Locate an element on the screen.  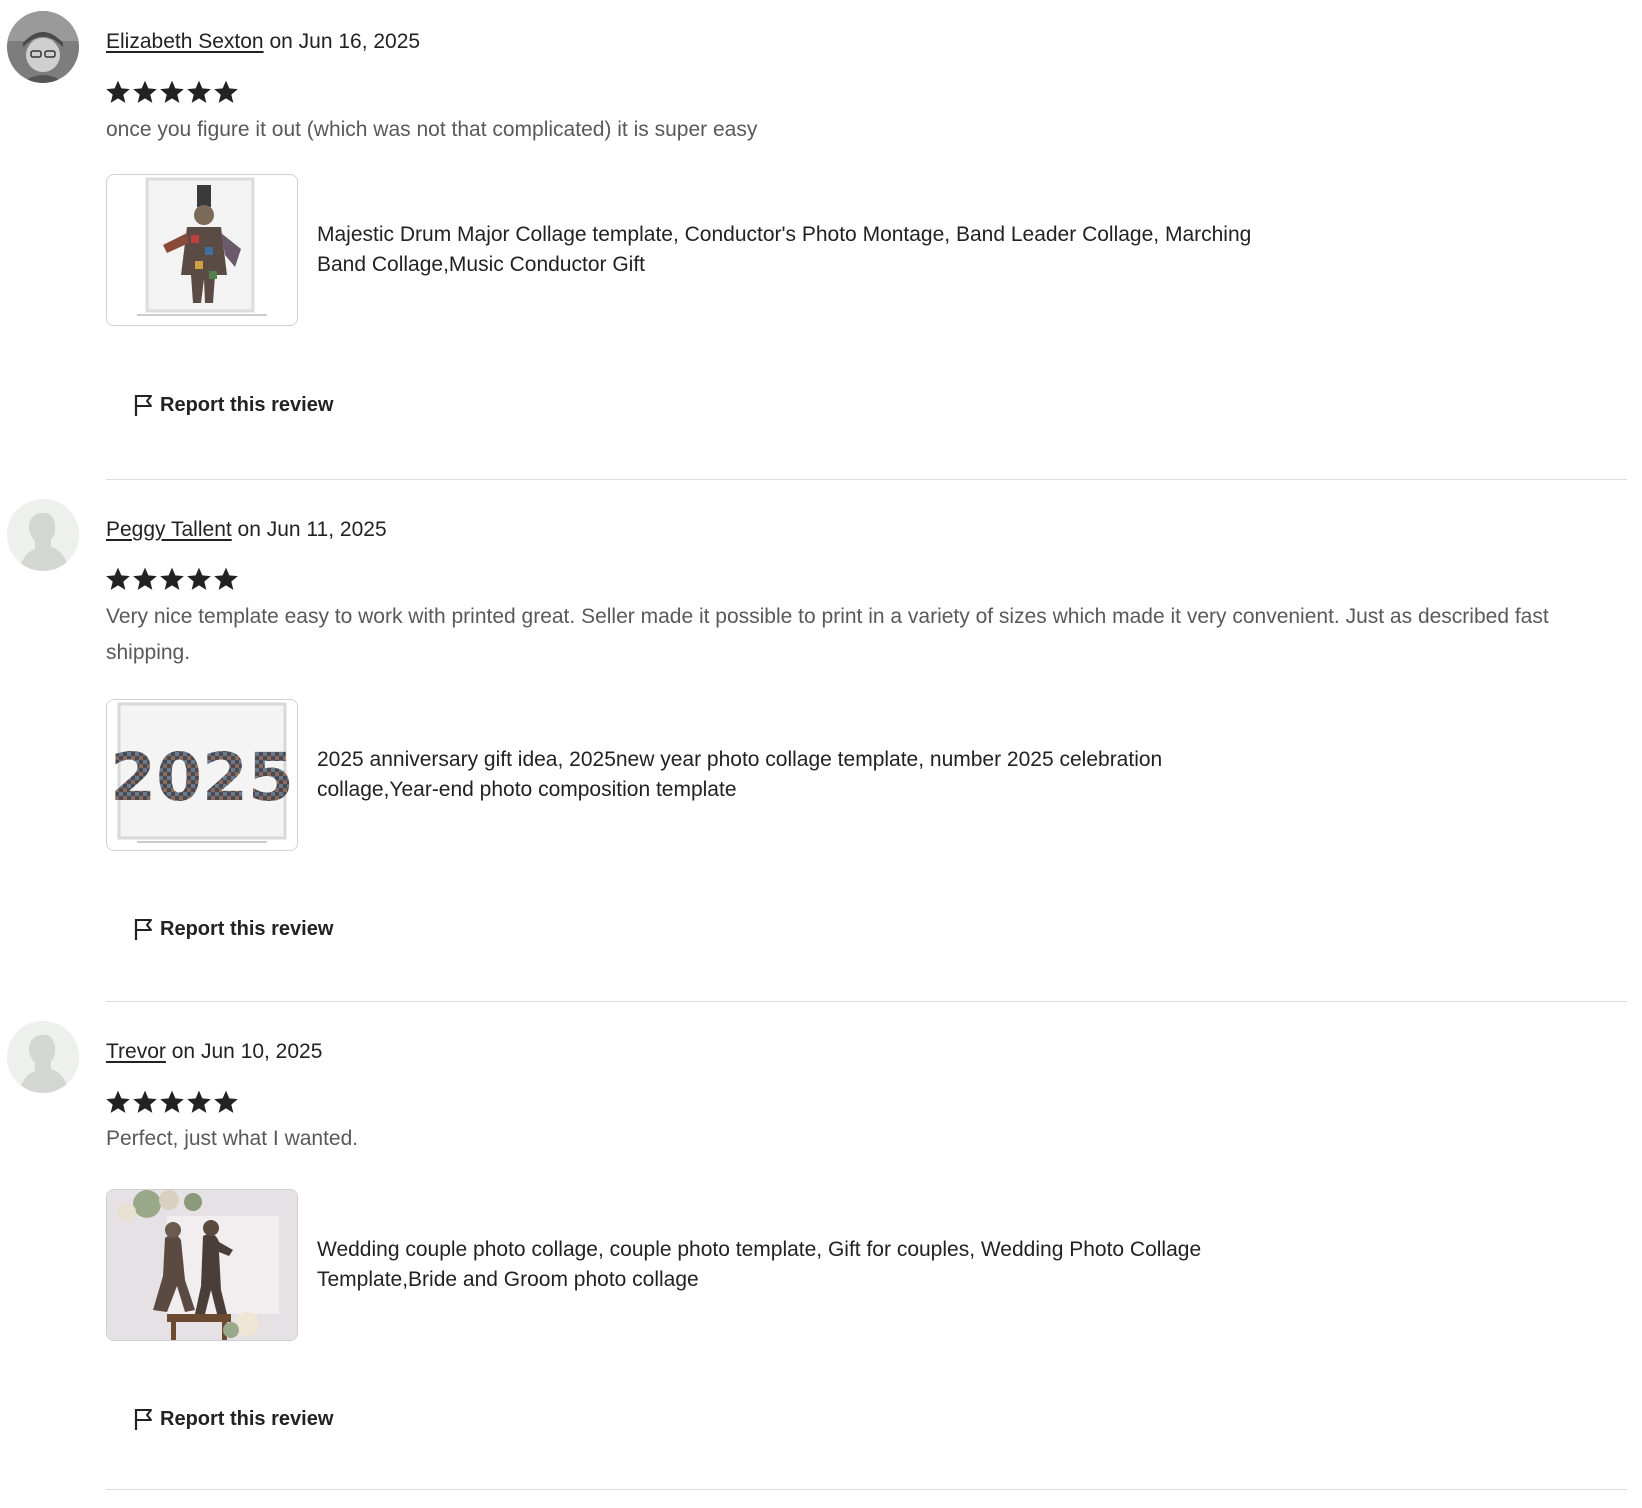
reviewer-name-link: Trevor is located at coordinates (136, 1051).